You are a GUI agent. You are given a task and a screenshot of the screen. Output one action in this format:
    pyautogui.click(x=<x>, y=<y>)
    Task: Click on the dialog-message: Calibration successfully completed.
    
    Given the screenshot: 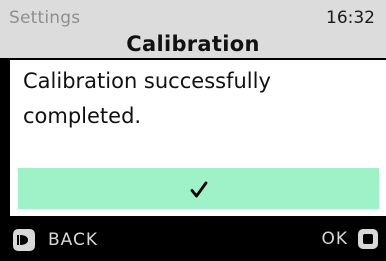 What is the action you would take?
    pyautogui.click(x=147, y=98)
    